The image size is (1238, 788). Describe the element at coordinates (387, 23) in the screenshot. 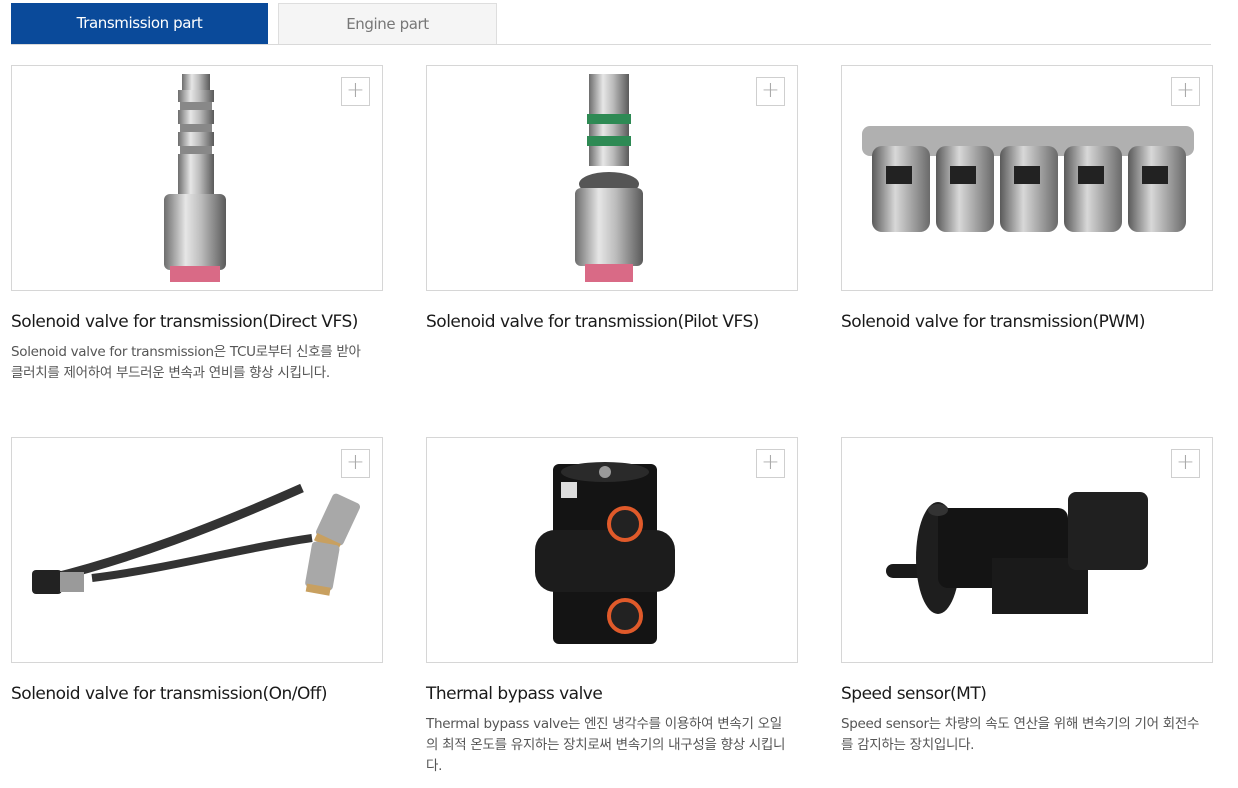

I see `tab-engine-part: Engine part` at that location.